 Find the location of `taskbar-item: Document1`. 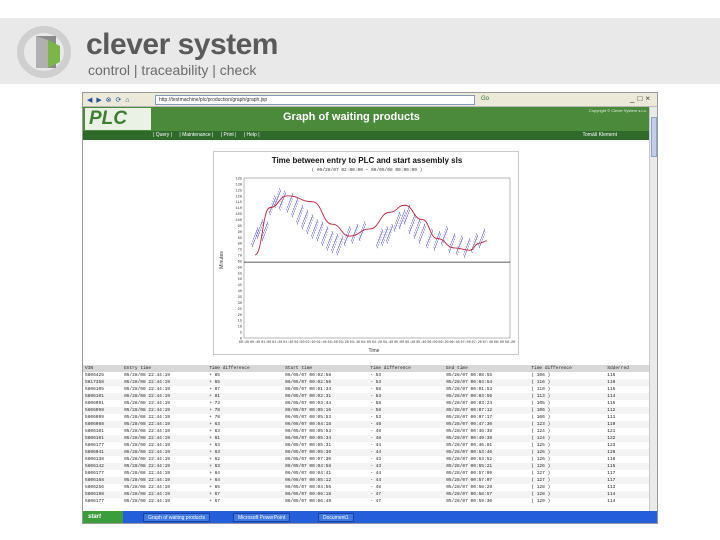

taskbar-item: Document1 is located at coordinates (336, 517).